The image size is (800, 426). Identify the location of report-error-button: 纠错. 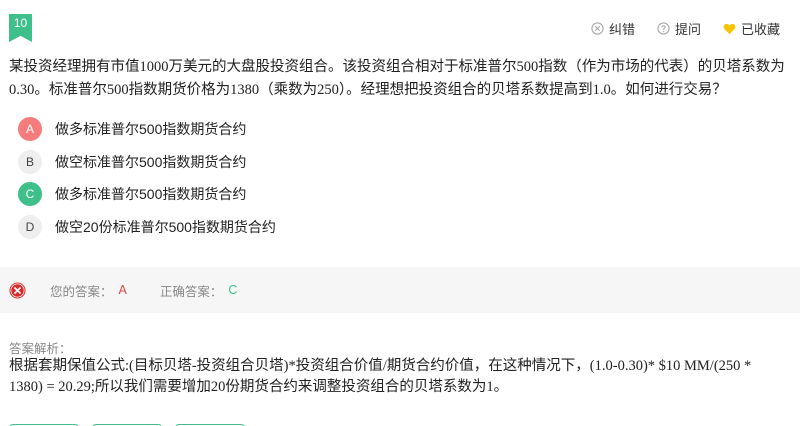
(613, 28).